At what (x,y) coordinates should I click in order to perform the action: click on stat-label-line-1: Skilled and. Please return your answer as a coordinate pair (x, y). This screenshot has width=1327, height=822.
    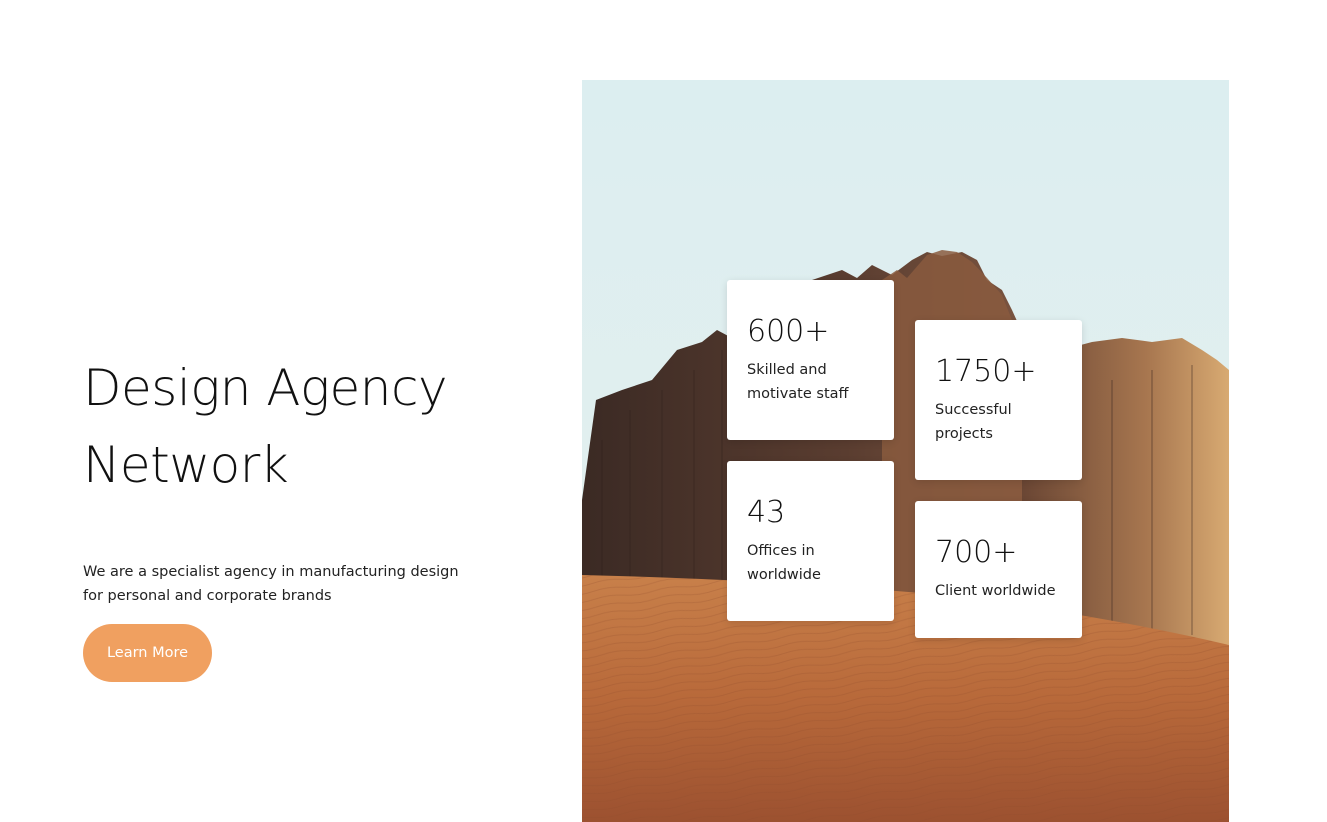
    Looking at the image, I should click on (787, 370).